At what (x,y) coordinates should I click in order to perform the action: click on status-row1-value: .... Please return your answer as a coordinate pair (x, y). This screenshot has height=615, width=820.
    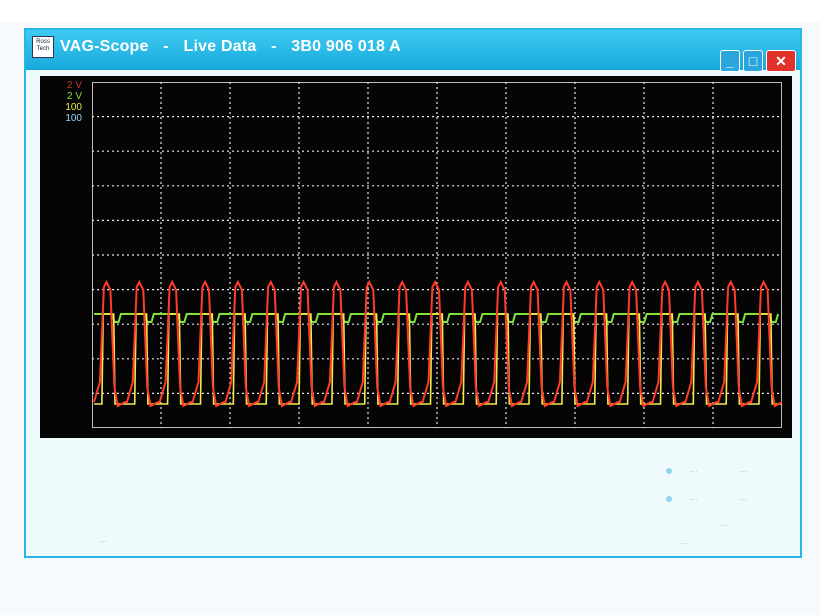
    Looking at the image, I should click on (744, 469).